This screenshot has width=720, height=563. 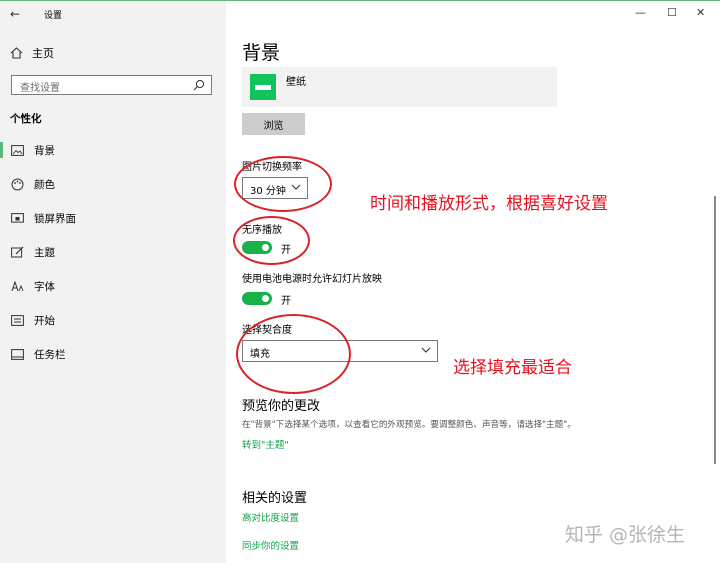 I want to click on search-placeholder: 查找设置, so click(x=40, y=88).